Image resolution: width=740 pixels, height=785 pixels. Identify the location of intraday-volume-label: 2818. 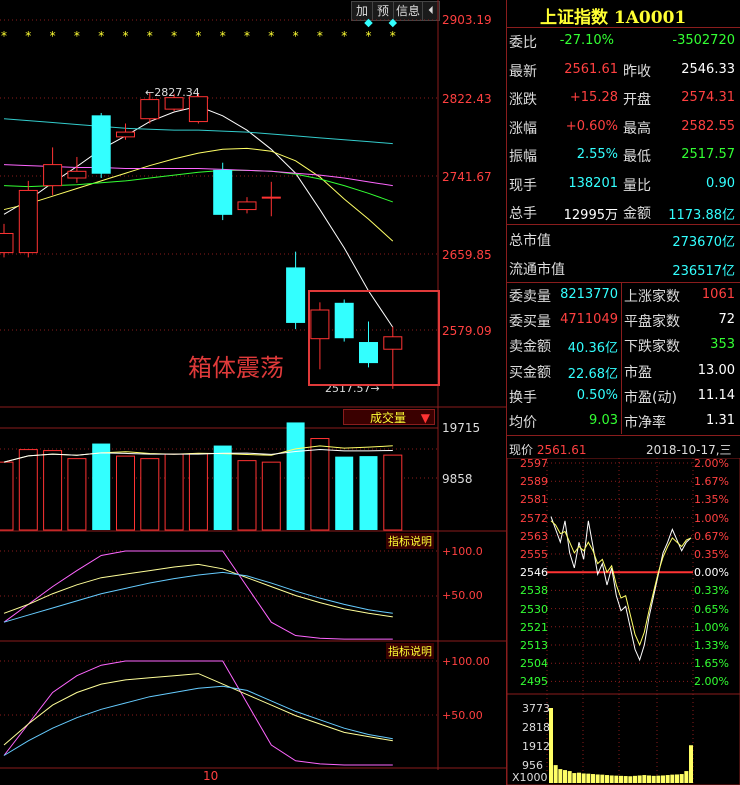
(536, 727).